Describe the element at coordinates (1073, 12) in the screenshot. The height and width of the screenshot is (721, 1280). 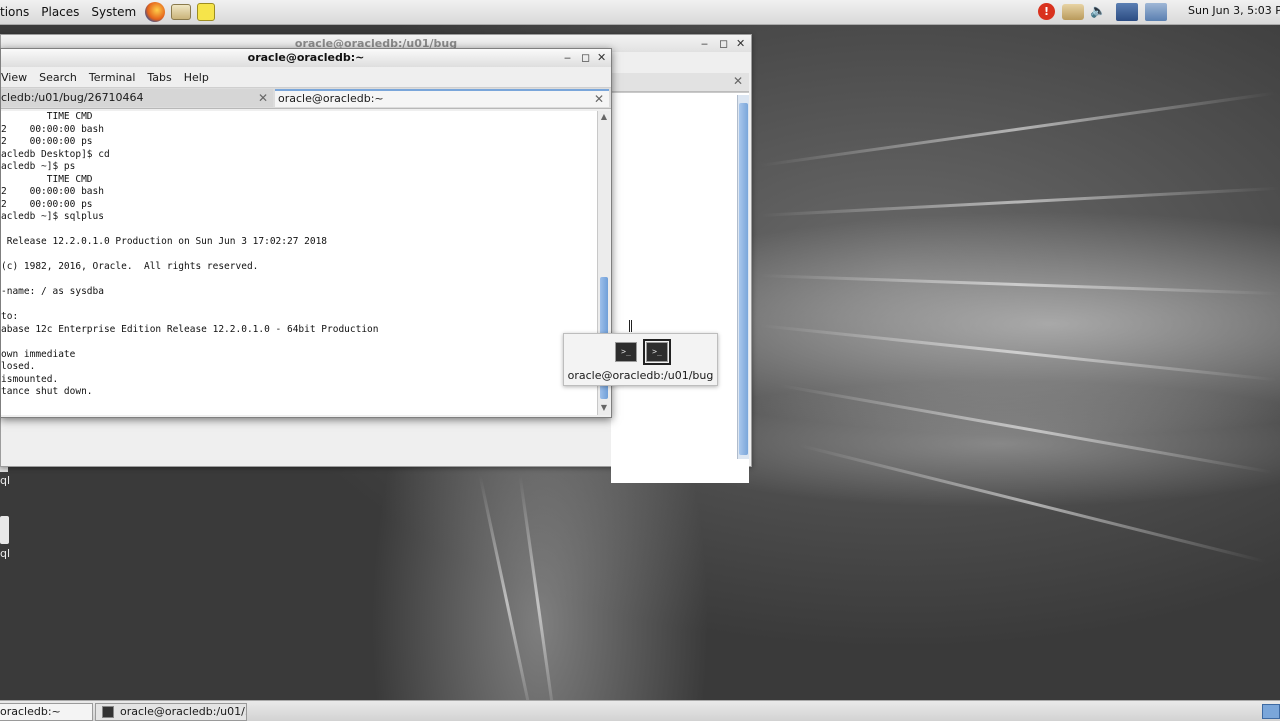
I see `network-tools-icon` at that location.